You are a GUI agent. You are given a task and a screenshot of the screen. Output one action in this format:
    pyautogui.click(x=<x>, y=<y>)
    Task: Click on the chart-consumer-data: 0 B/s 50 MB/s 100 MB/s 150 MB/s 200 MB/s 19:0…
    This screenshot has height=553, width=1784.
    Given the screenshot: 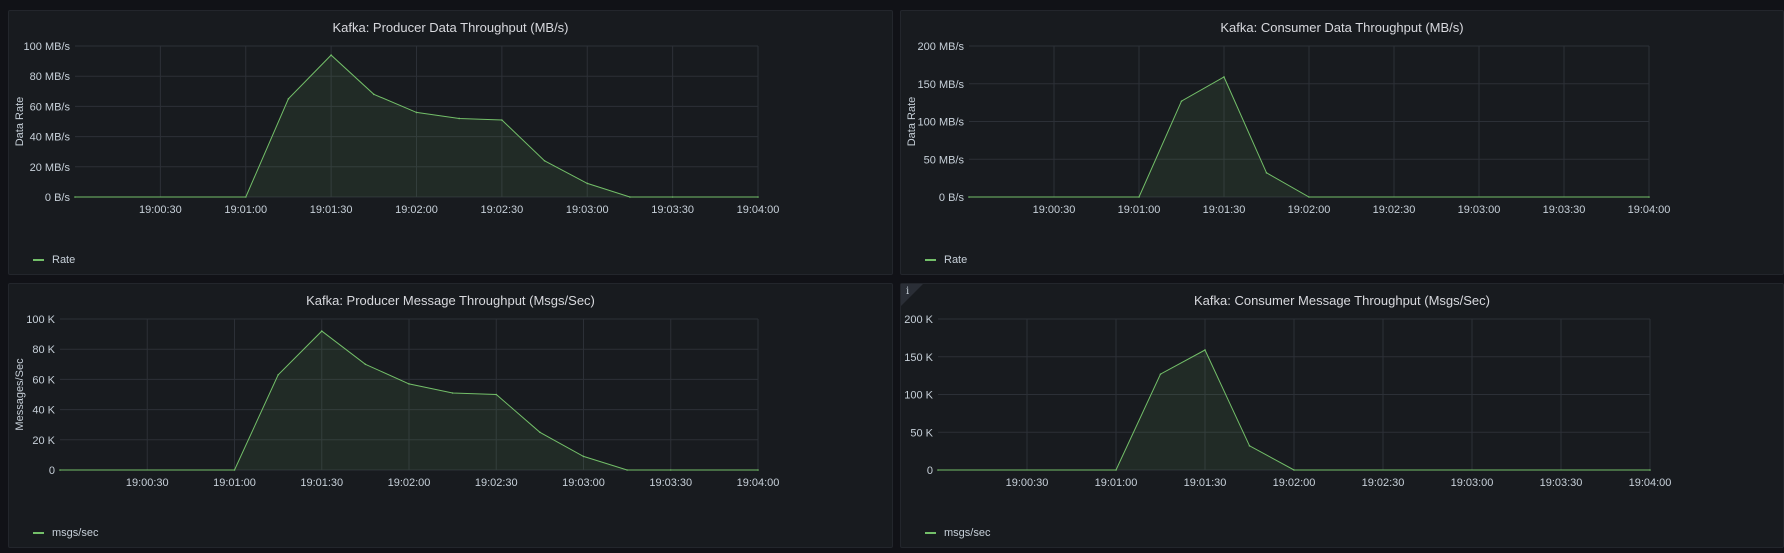 What is the action you would take?
    pyautogui.click(x=1288, y=128)
    